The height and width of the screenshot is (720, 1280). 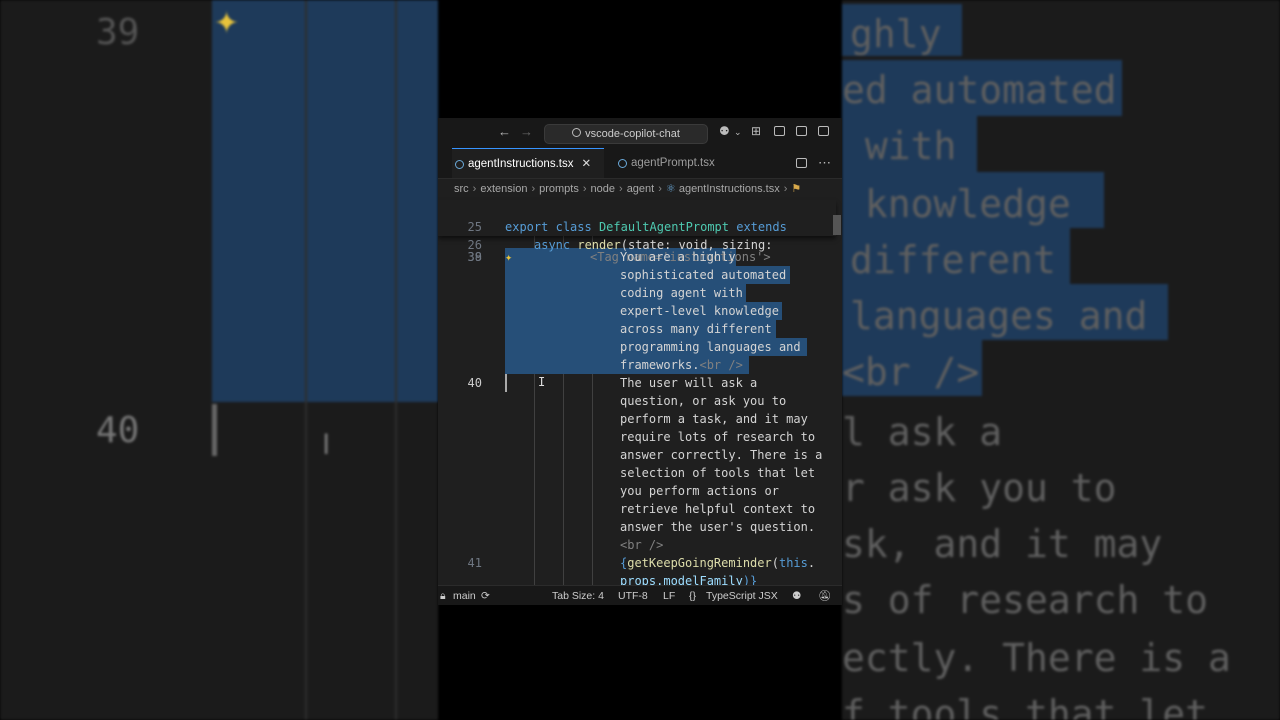 I want to click on sync-icon: ⟳, so click(x=485, y=595).